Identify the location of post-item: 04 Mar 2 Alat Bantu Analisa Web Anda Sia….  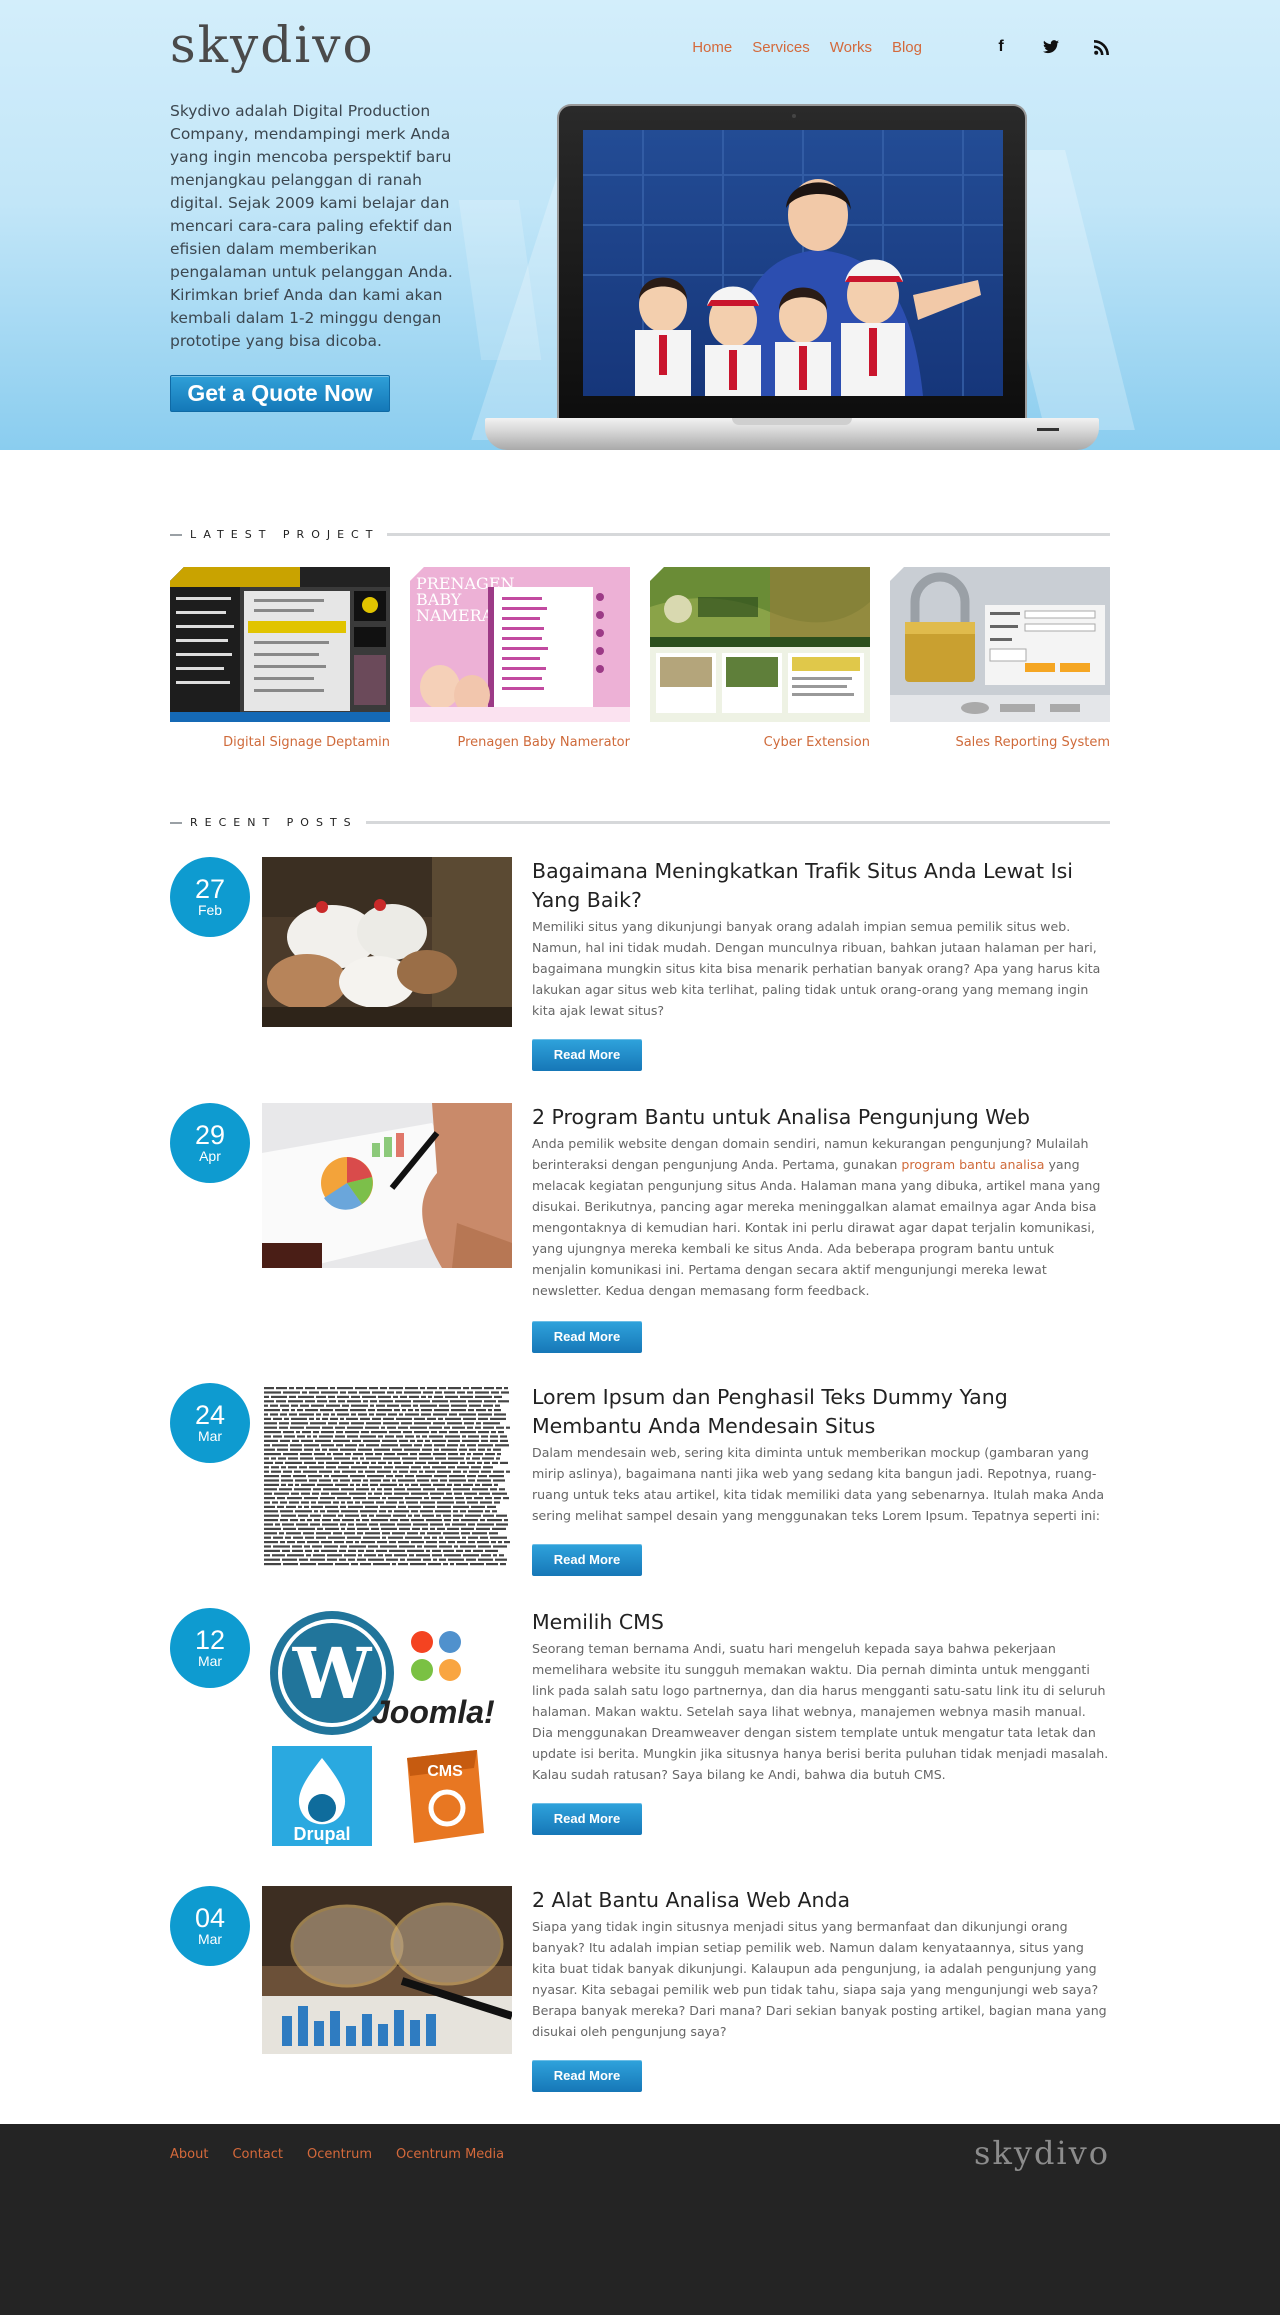
(640, 1989).